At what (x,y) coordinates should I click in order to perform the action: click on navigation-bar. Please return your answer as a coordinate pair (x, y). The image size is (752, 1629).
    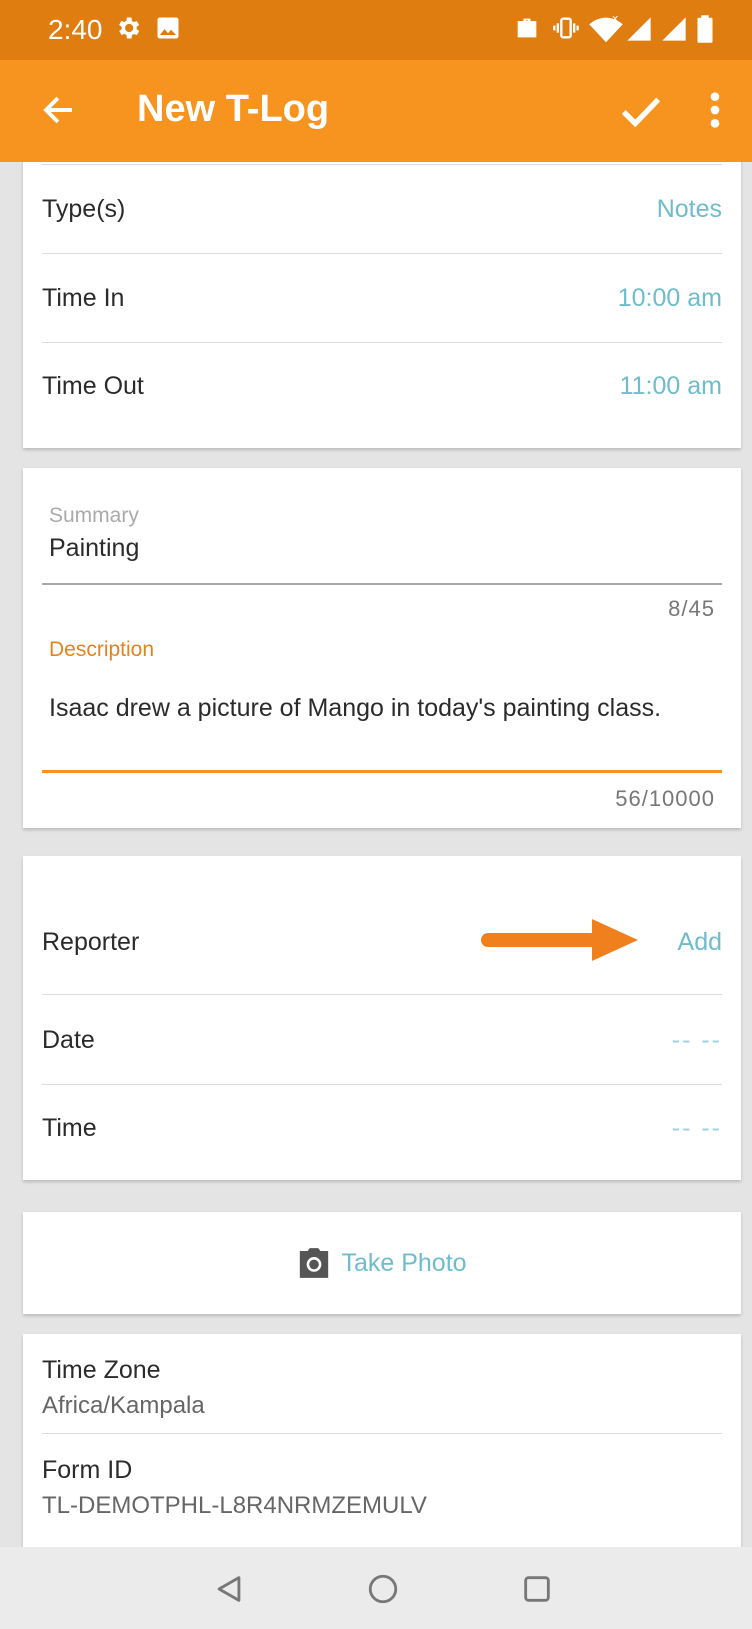
    Looking at the image, I should click on (376, 1588).